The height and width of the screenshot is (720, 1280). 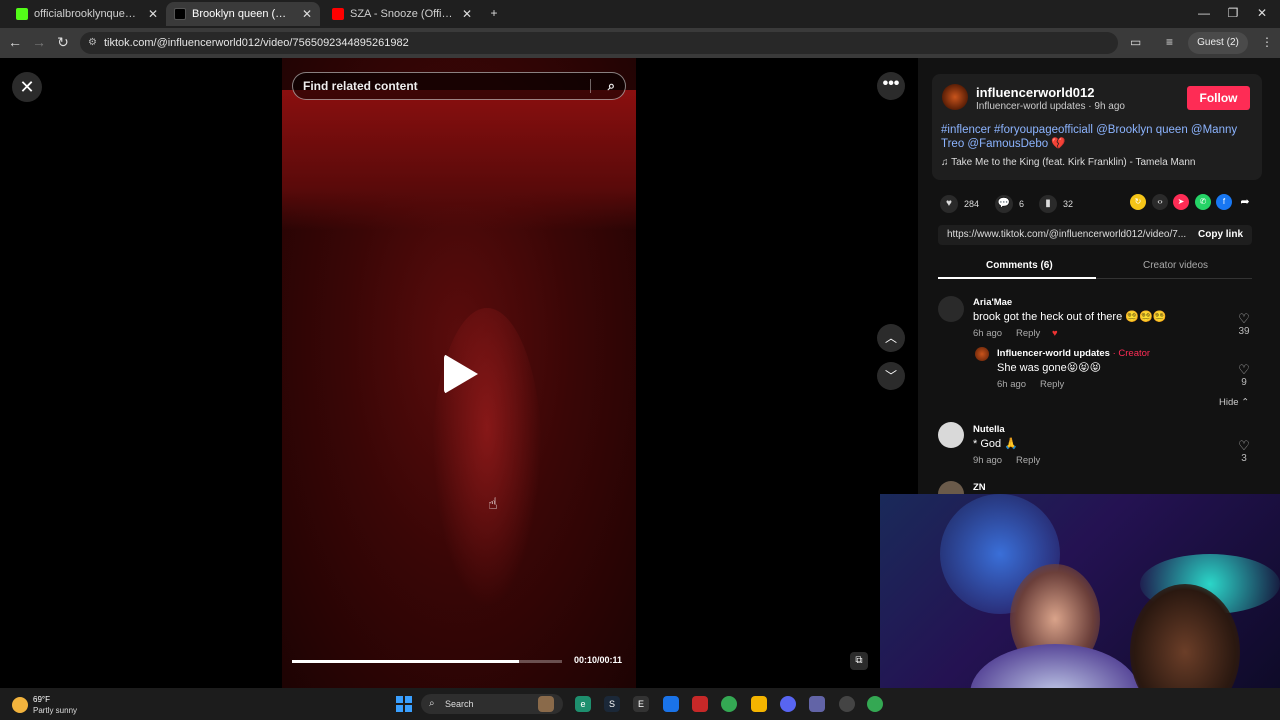 I want to click on video-progress-bar, so click(x=427, y=661).